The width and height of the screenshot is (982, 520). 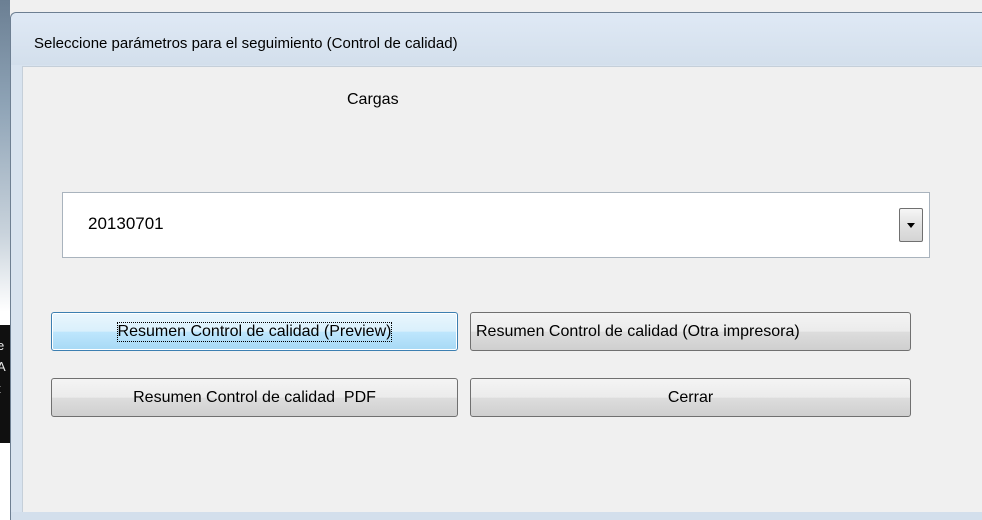 I want to click on background-glyph: A, so click(x=3, y=366).